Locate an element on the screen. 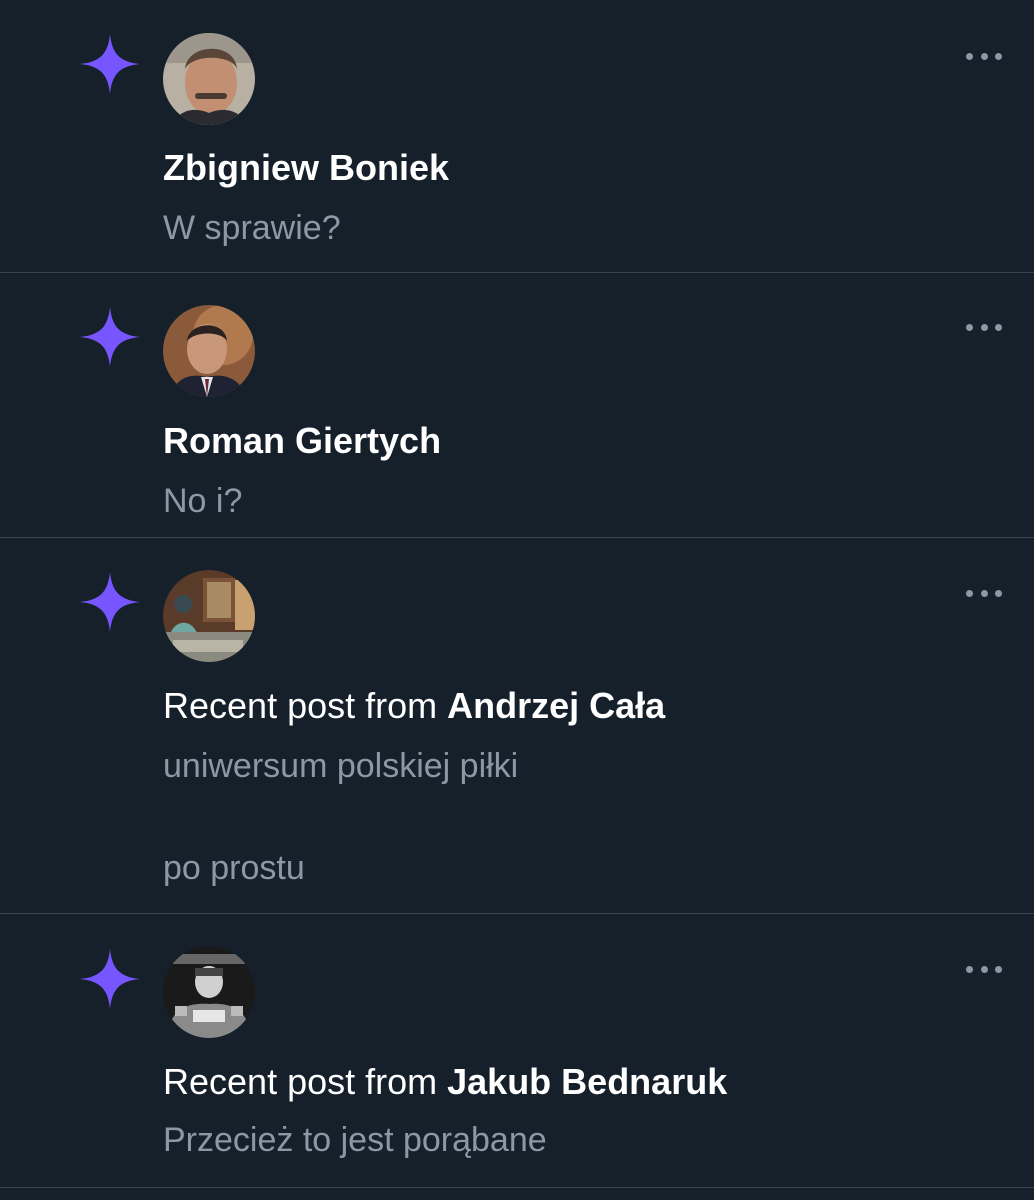 Image resolution: width=1034 pixels, height=1200 pixels. notification-title: Recent post from Jakub Bednaruk is located at coordinates (445, 1082).